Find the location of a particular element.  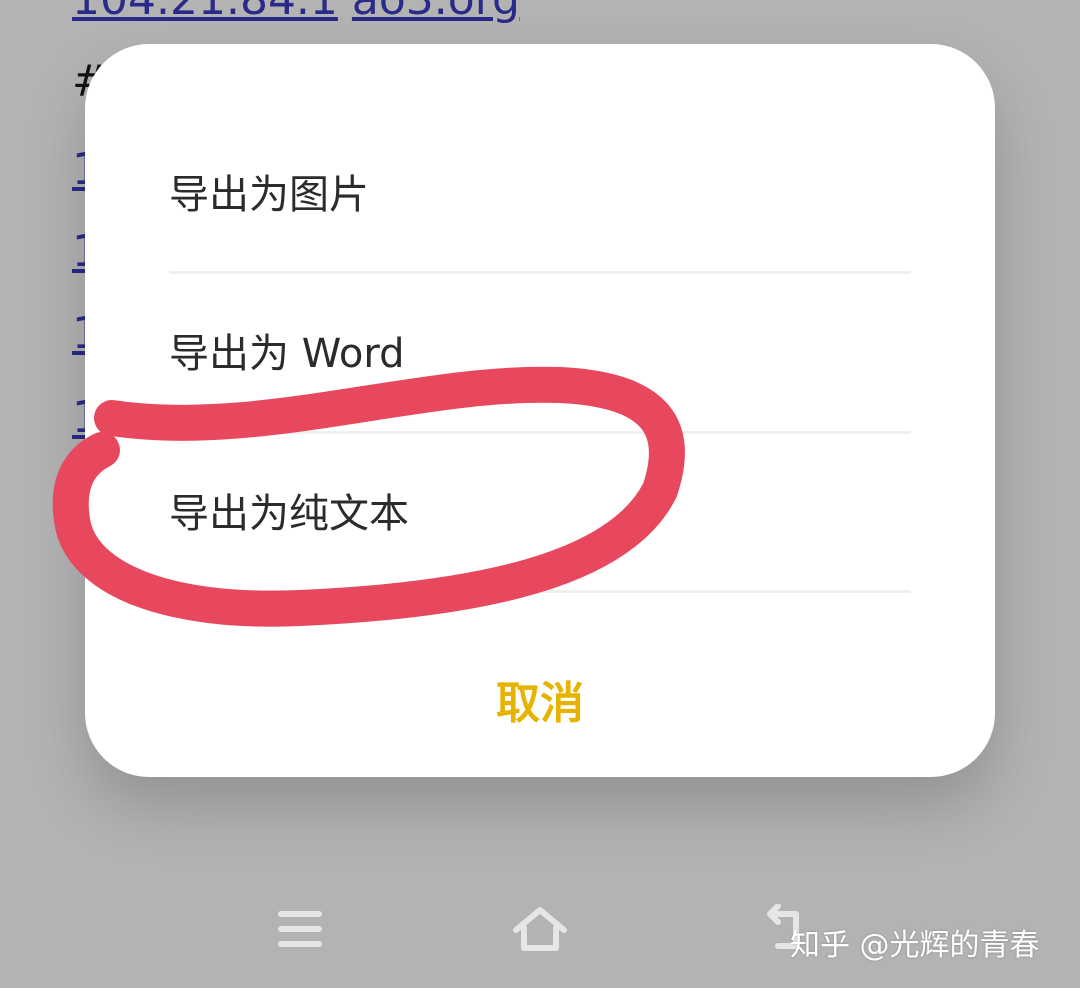

export-as-word-label: 导出为 Word is located at coordinates (287, 354).